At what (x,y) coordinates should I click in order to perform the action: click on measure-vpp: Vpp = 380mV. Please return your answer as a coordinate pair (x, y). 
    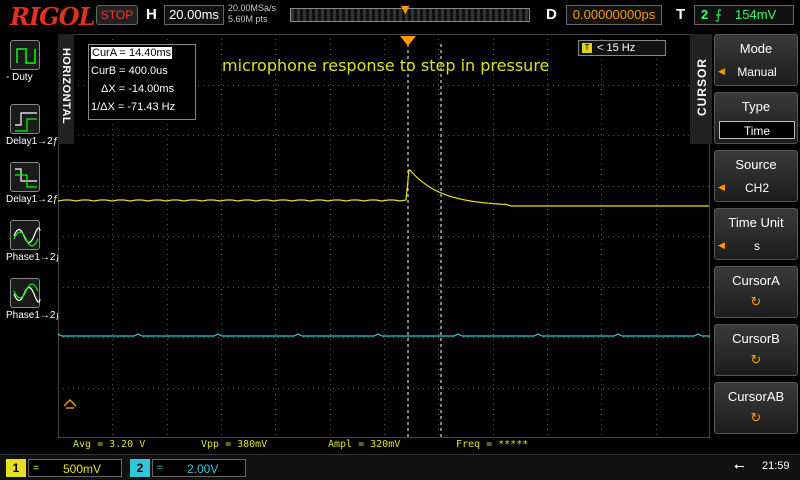
    Looking at the image, I should click on (234, 444).